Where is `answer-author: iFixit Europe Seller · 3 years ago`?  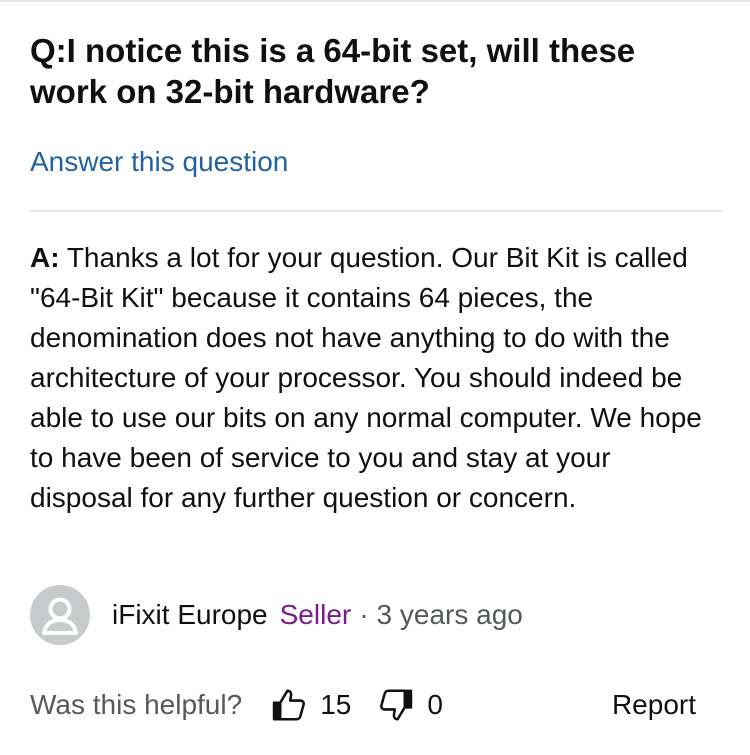
answer-author: iFixit Europe Seller · 3 years ago is located at coordinates (276, 615).